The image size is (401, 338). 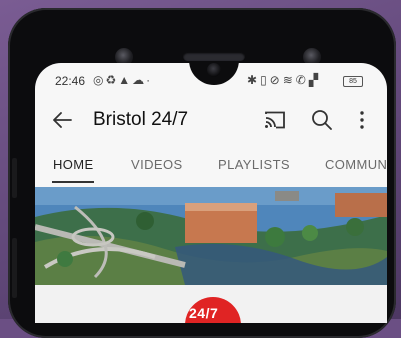 I want to click on channel-header-area: 24/7, so click(x=211, y=304).